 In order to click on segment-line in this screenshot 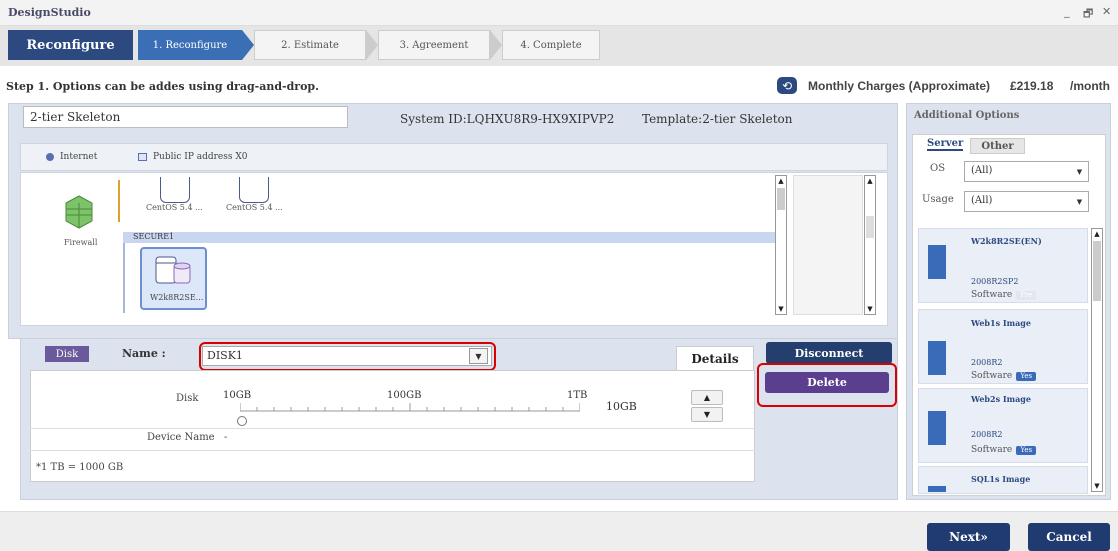, I will do `click(124, 278)`.